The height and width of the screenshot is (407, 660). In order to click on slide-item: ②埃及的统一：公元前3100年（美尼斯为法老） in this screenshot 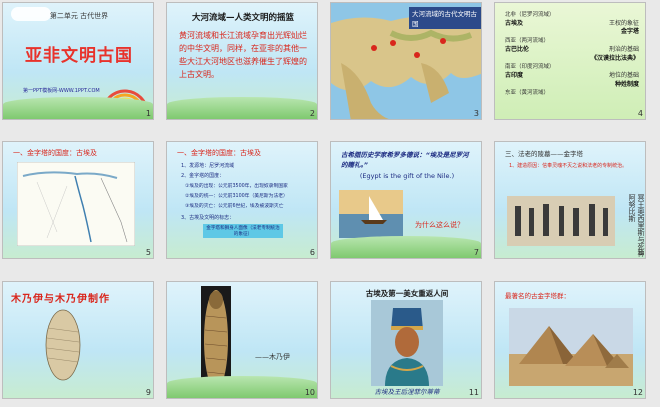, I will do `click(236, 196)`.